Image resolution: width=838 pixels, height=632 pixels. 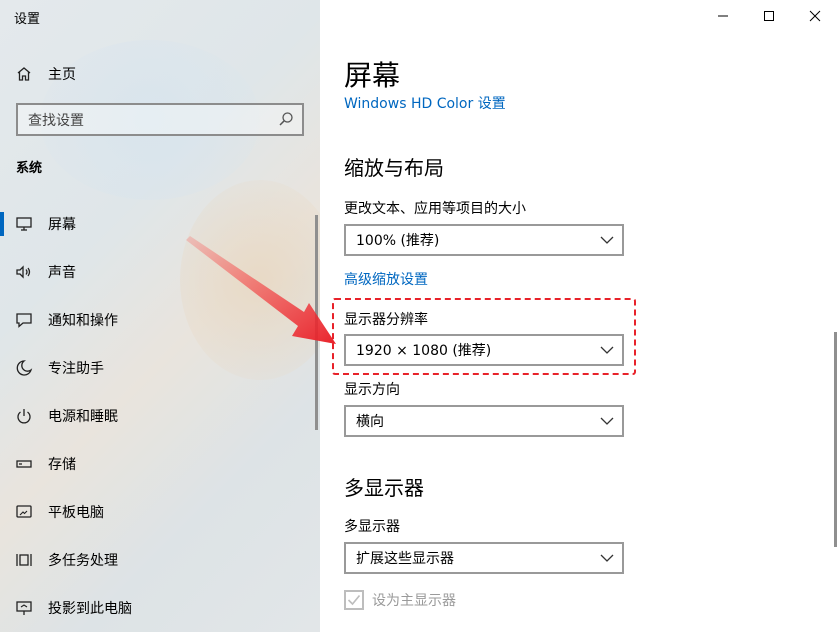 What do you see at coordinates (316, 322) in the screenshot?
I see `sidebar-scrollbar` at bounding box center [316, 322].